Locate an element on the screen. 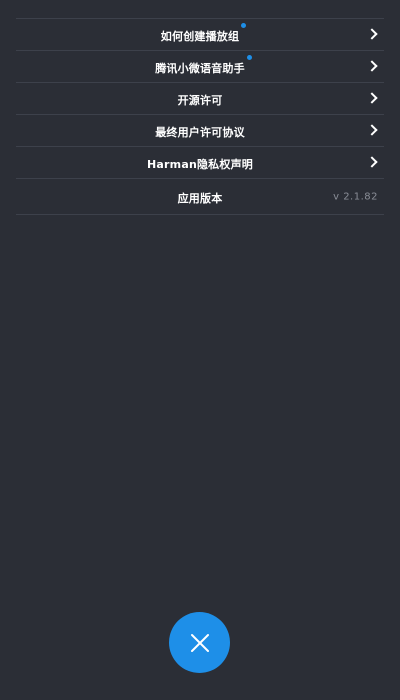 This screenshot has width=400, height=700. menu-item-label: 开源许可 is located at coordinates (200, 100).